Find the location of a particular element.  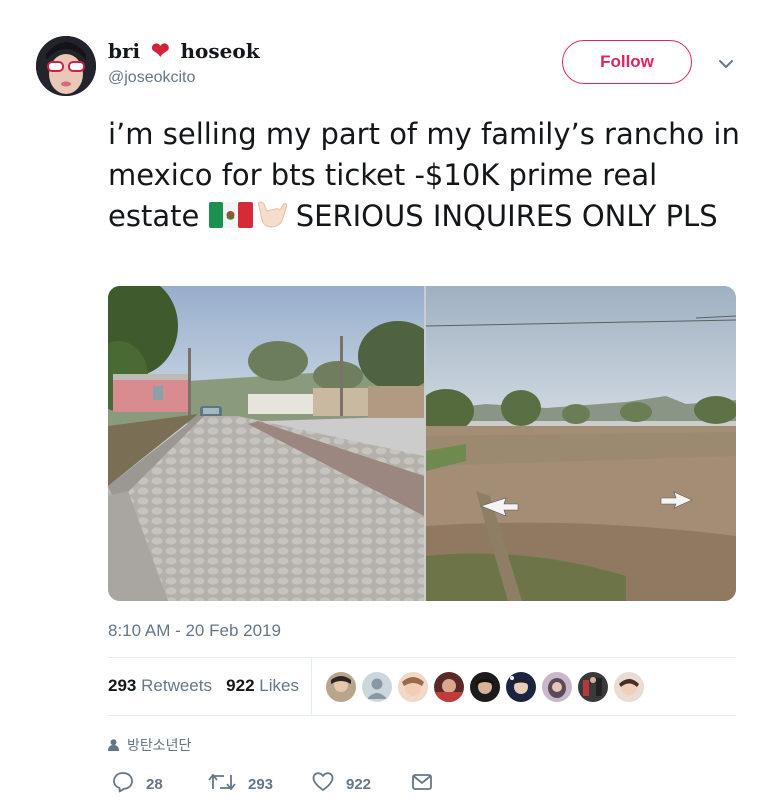

call-me-hand-icon is located at coordinates (270, 218).